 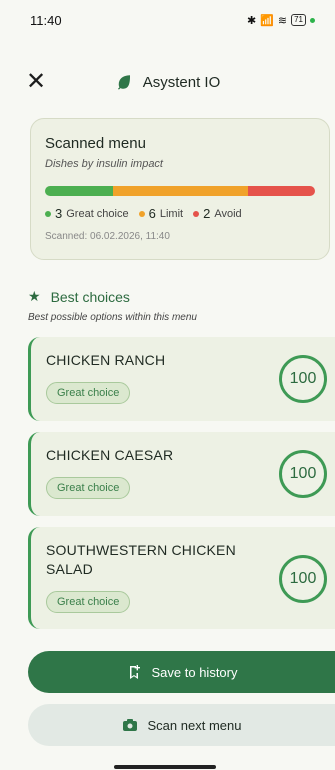 I want to click on impact-bar-avoid, so click(x=281, y=191).